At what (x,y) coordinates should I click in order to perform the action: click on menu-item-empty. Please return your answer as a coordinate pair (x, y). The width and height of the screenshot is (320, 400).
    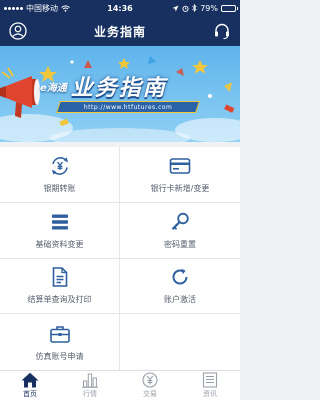
    Looking at the image, I should click on (180, 342).